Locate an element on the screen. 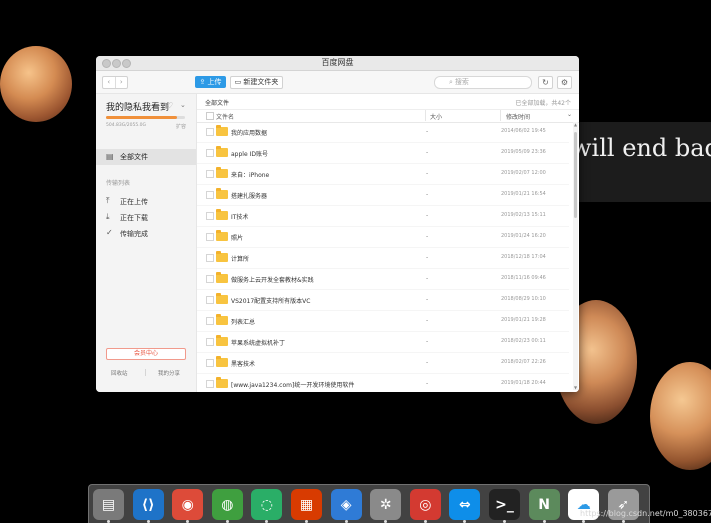 The image size is (711, 523). office-app-icon: ▦ is located at coordinates (306, 504).